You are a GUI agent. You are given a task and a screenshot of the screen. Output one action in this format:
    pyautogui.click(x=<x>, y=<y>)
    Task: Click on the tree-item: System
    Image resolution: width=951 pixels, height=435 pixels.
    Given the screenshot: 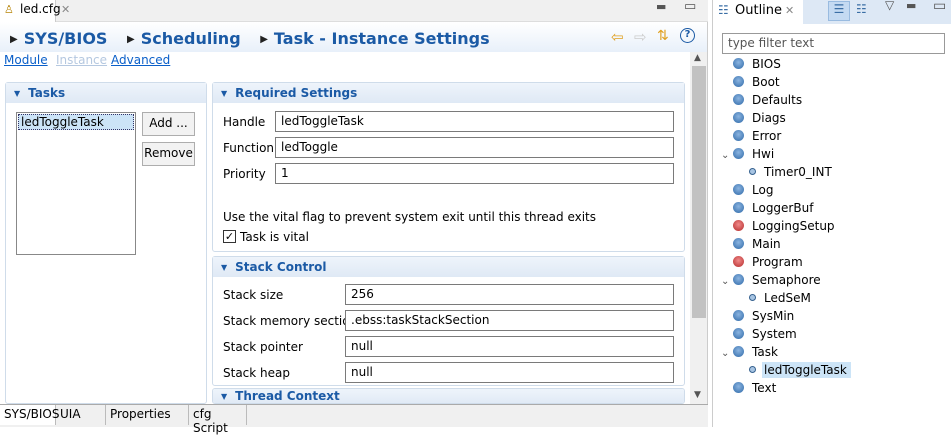 What is the action you would take?
    pyautogui.click(x=833, y=336)
    